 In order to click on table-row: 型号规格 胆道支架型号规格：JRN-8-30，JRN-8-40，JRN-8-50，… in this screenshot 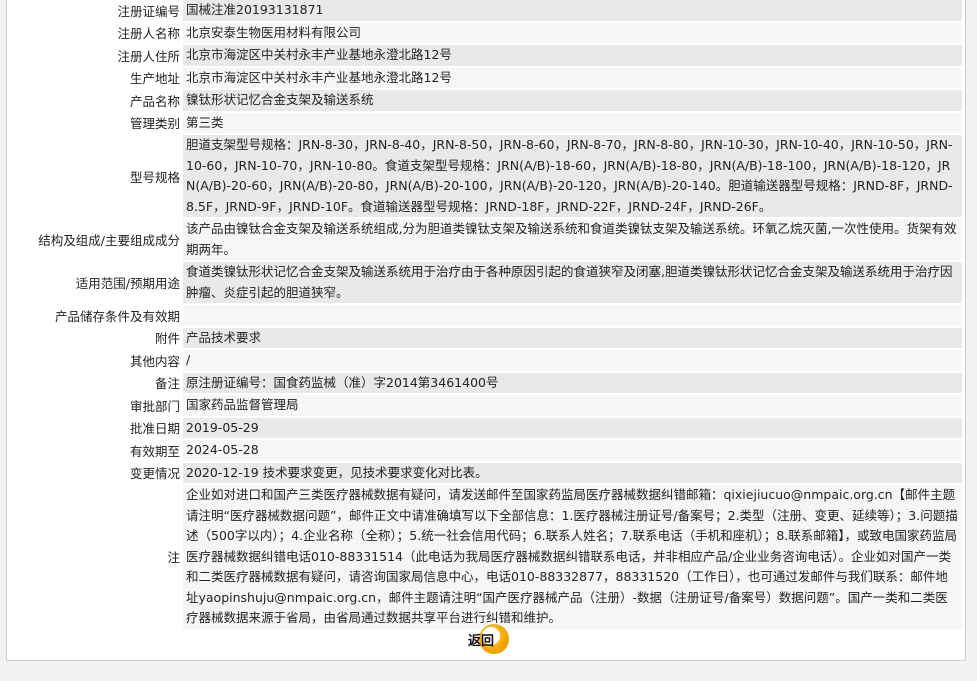, I will do `click(486, 176)`.